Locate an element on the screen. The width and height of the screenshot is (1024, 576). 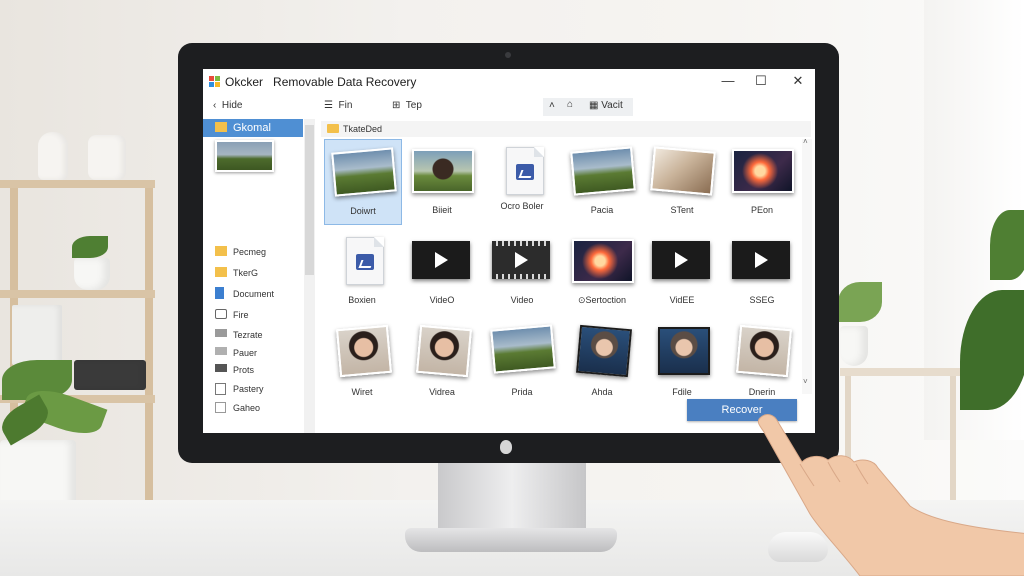
home-icon: ⌂ is located at coordinates (570, 104).